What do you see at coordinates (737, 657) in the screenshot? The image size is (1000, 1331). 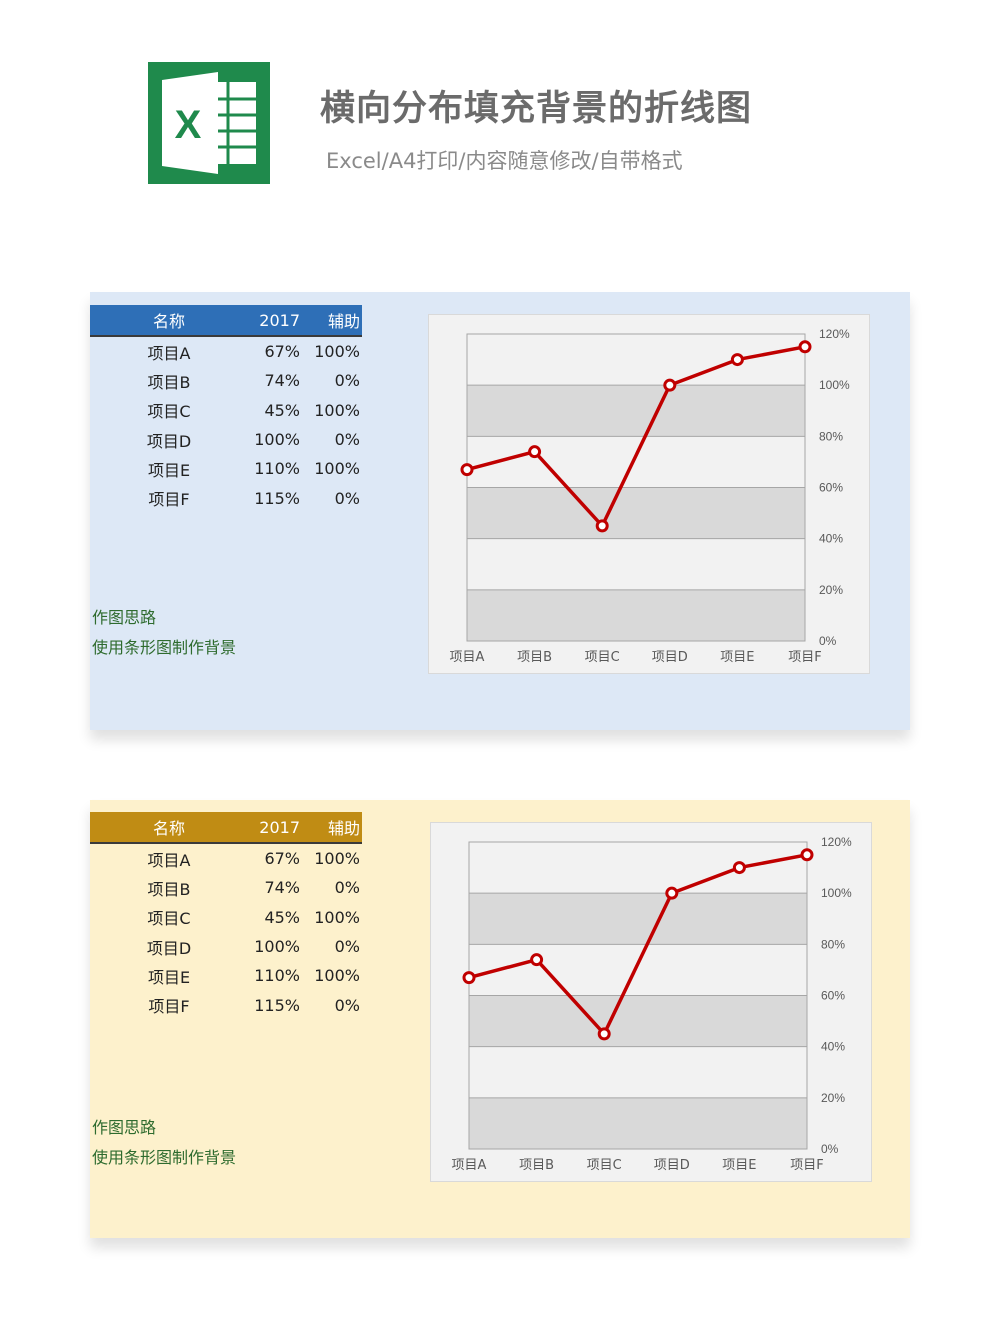 I see `x-tick-label: 项目E` at bounding box center [737, 657].